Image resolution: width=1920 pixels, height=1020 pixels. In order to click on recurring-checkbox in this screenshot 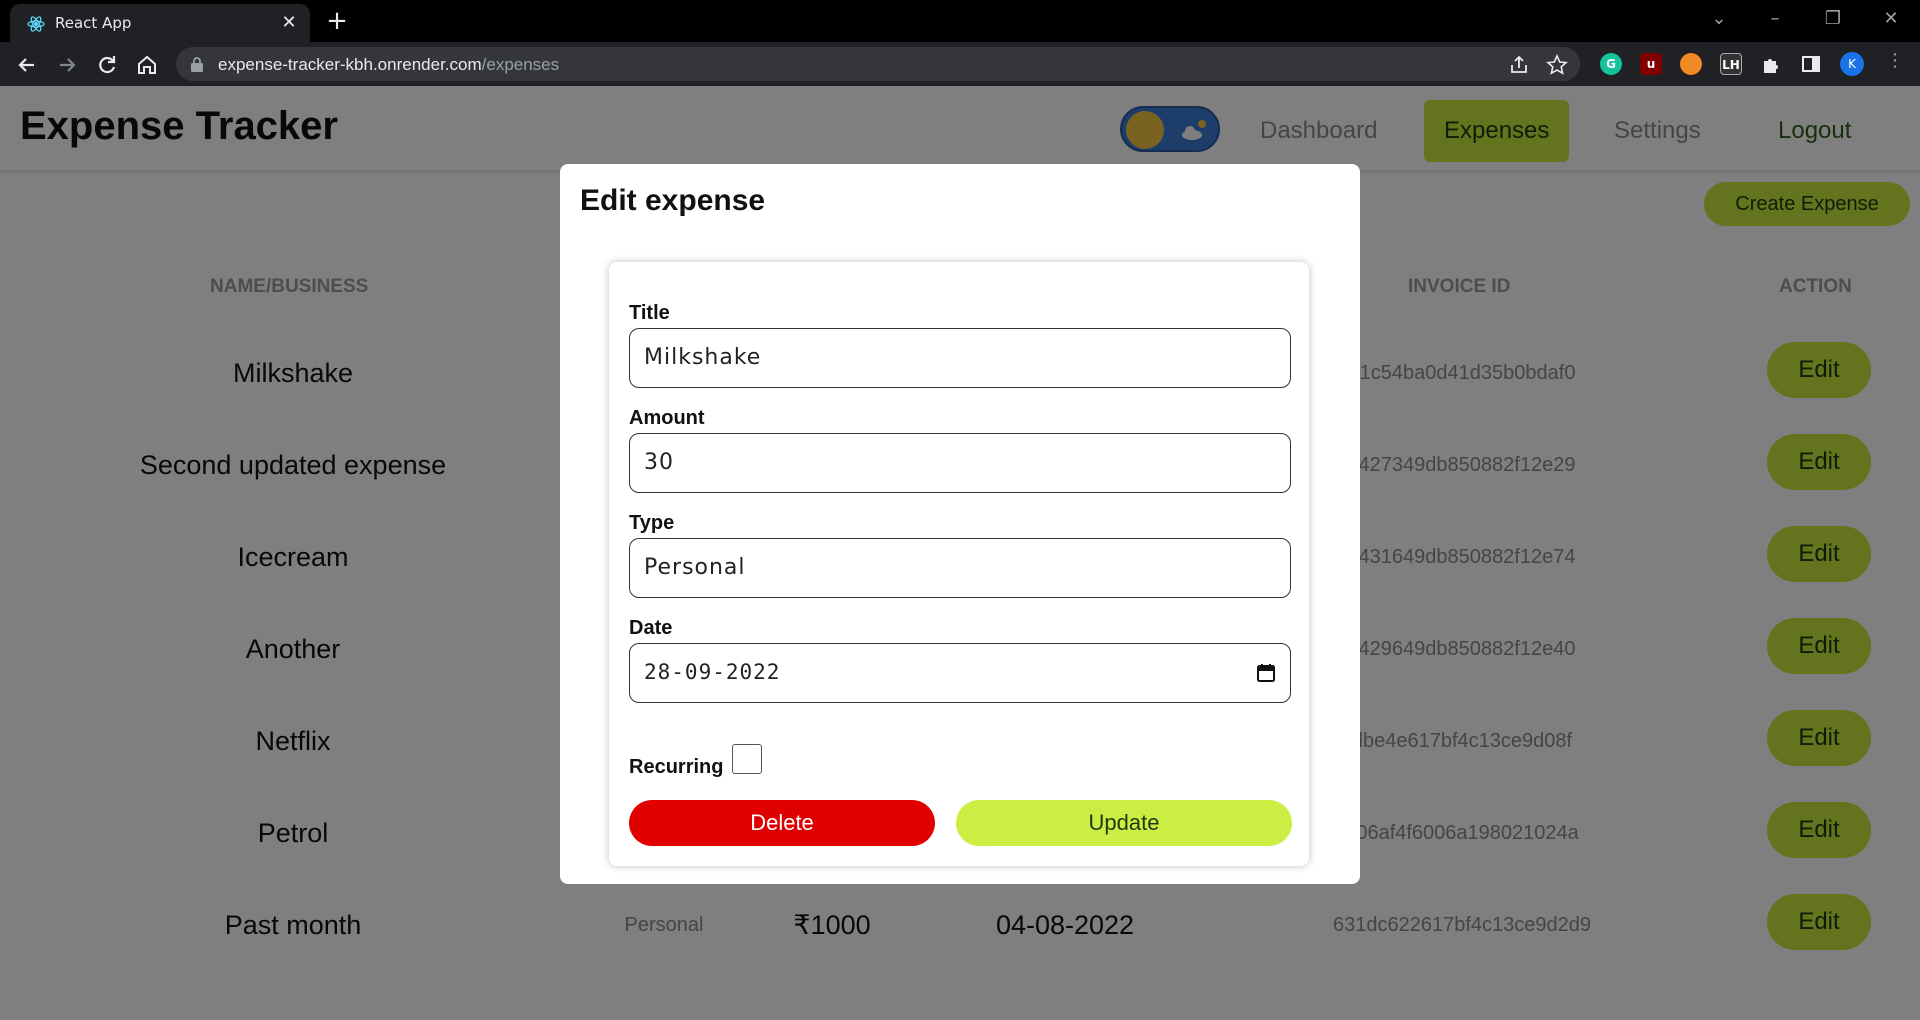, I will do `click(747, 759)`.